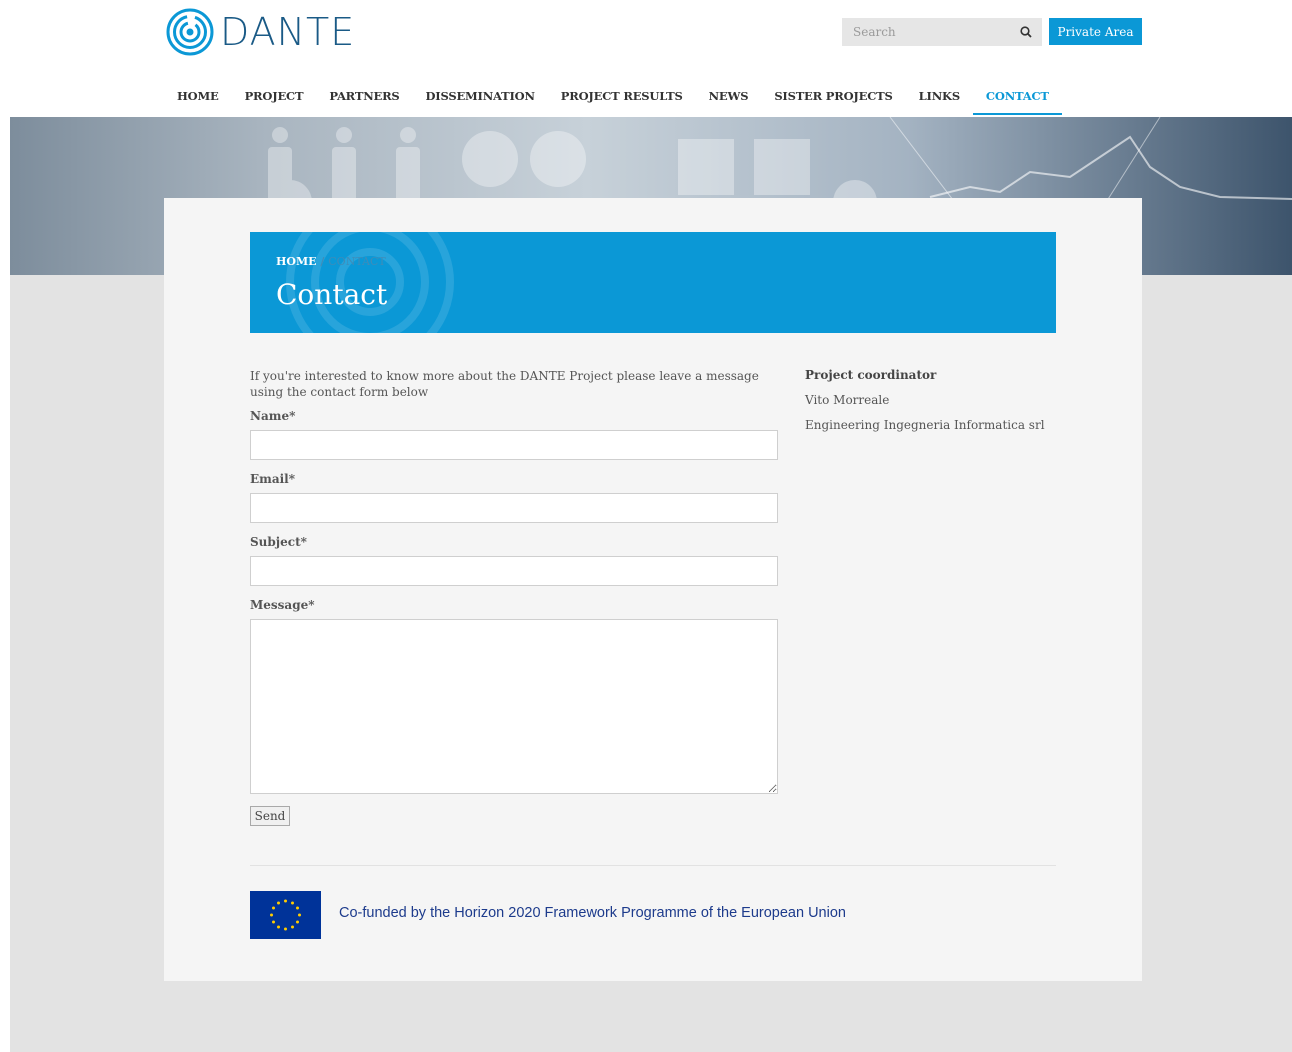  I want to click on nav-partners: PARTNERS, so click(364, 97).